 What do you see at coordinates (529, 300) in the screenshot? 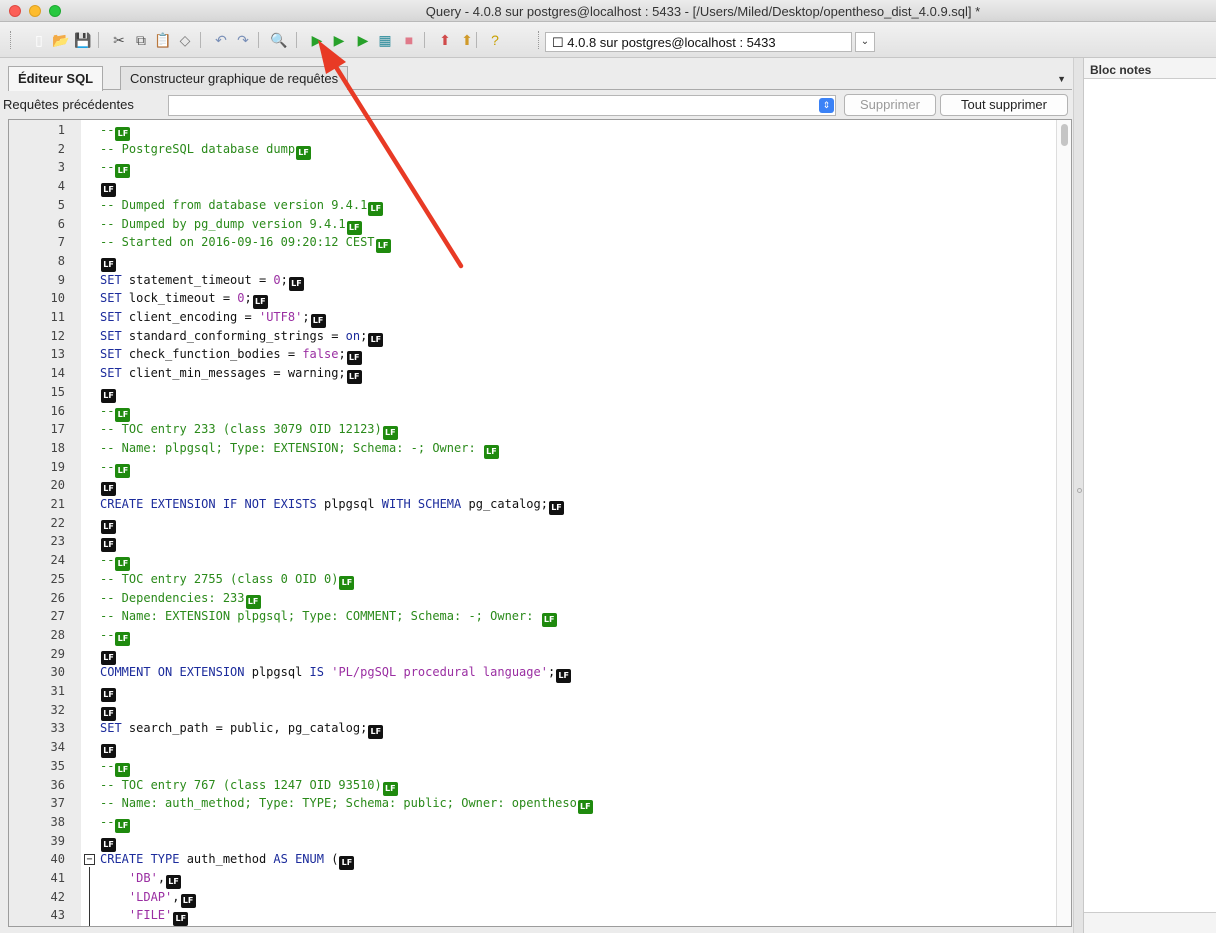
I see `code-line: 10 SET lock_timeout = 0; LF` at bounding box center [529, 300].